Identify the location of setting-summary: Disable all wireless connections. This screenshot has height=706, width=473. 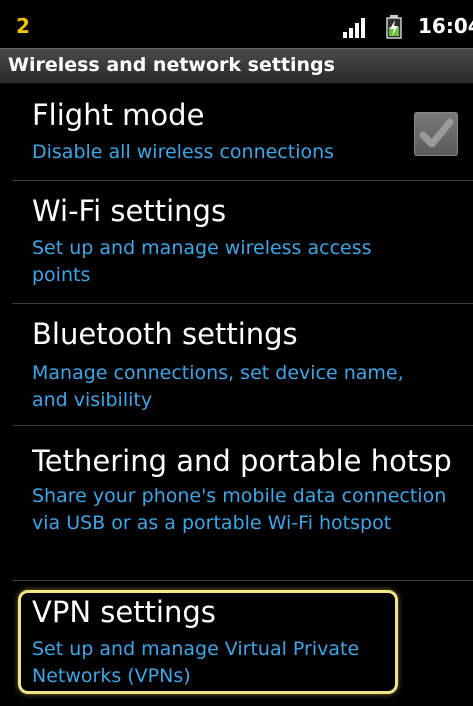
(183, 152).